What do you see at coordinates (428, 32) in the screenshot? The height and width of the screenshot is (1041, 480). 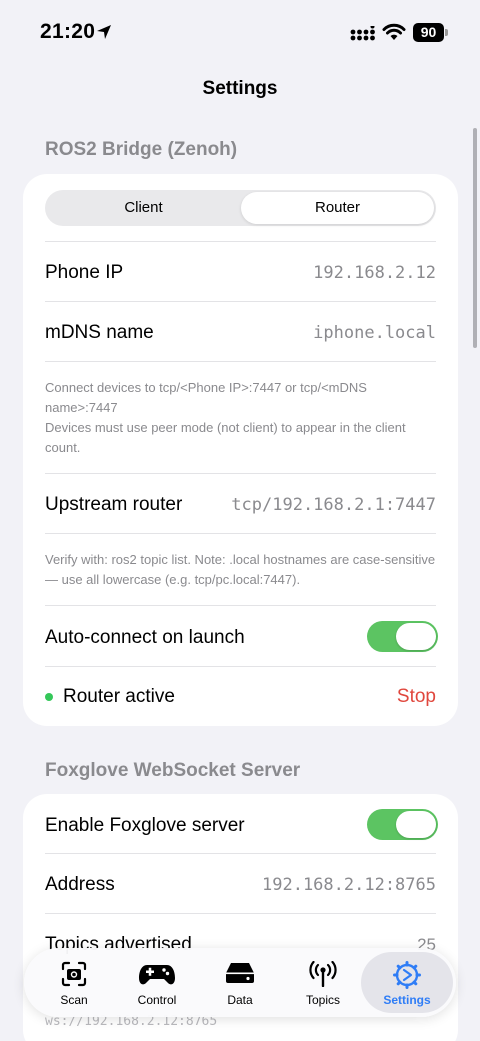 I see `battery-indicator: 90` at bounding box center [428, 32].